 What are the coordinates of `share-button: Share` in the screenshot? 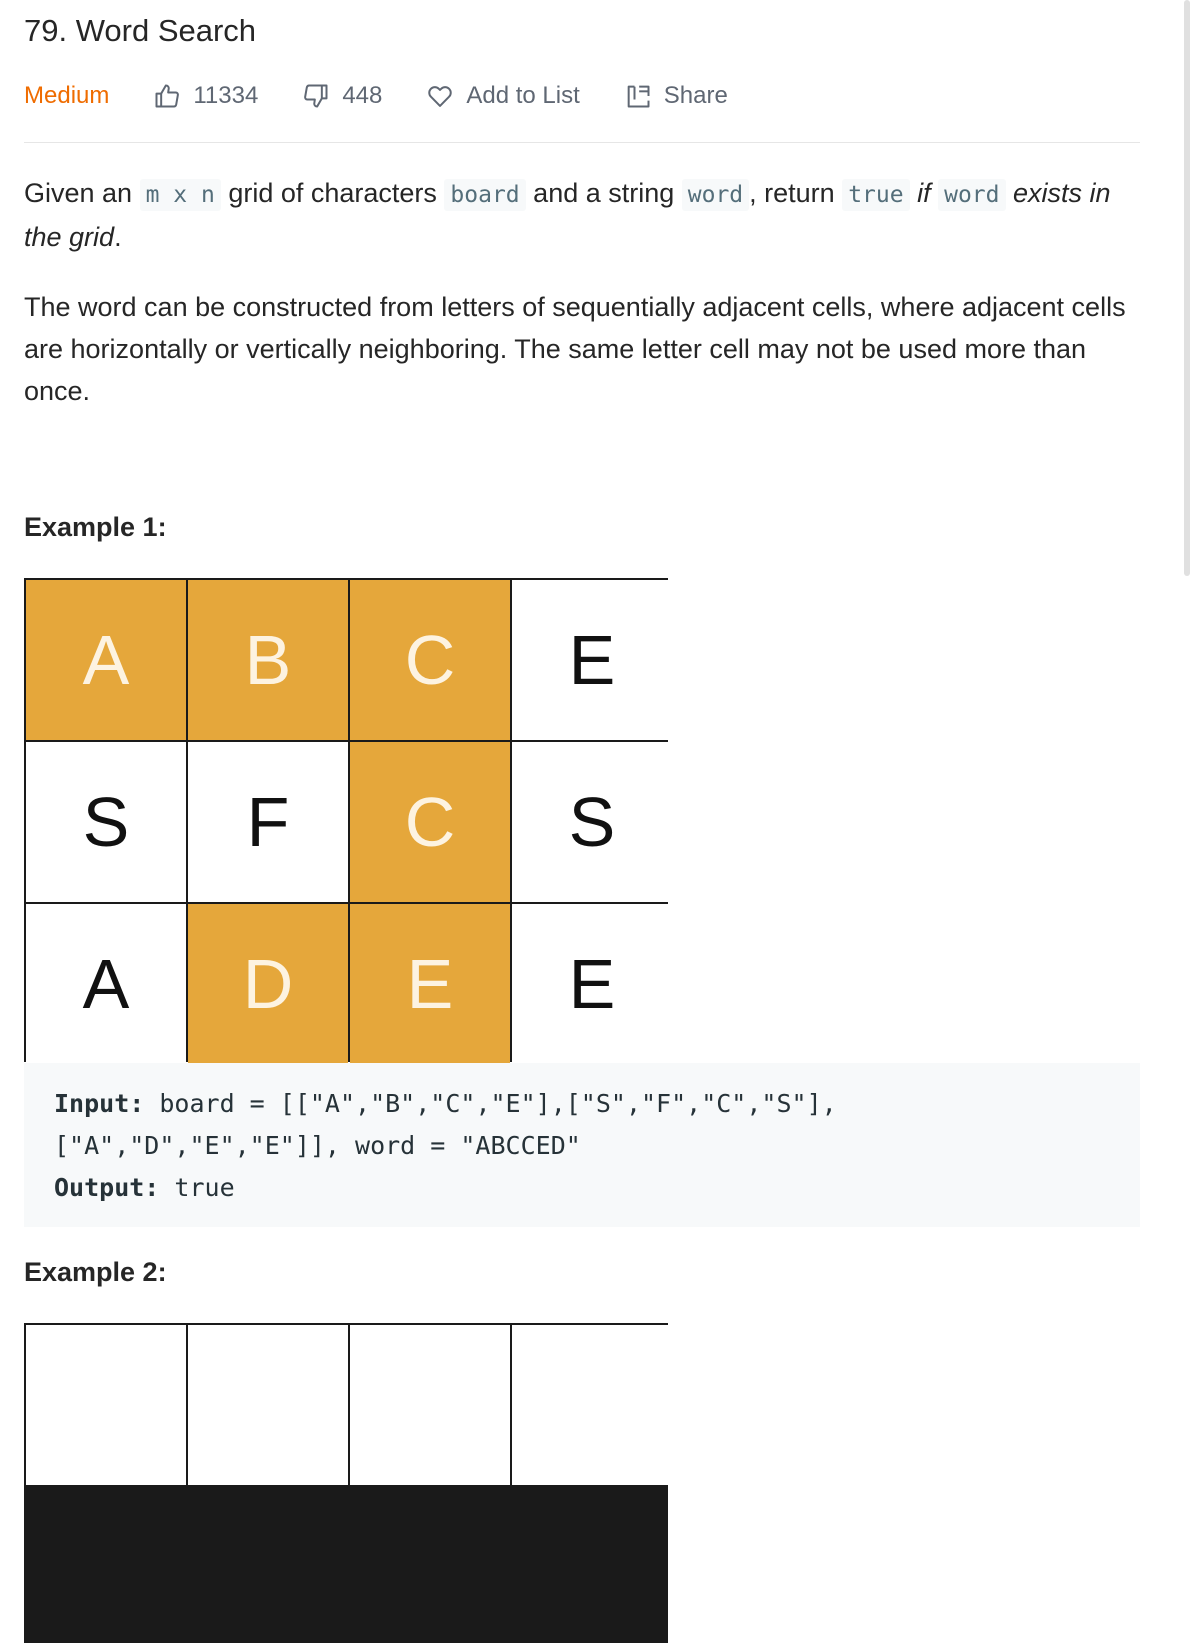 It's located at (676, 96).